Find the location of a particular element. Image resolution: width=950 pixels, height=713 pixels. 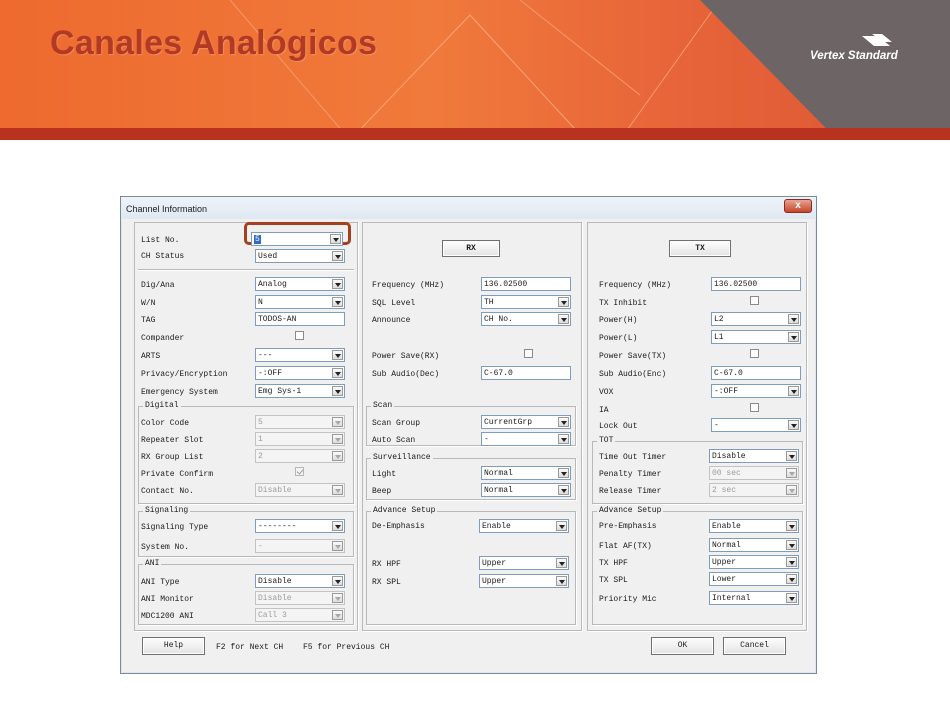

mdc1200-ani-select: Call 3 is located at coordinates (300, 615).